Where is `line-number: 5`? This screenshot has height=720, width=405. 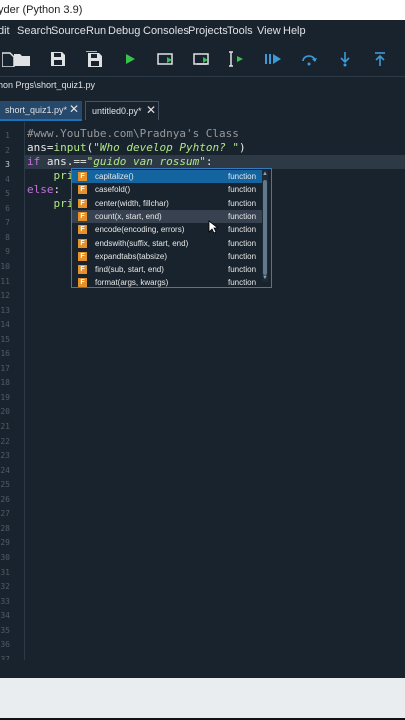
line-number: 5 is located at coordinates (7, 194).